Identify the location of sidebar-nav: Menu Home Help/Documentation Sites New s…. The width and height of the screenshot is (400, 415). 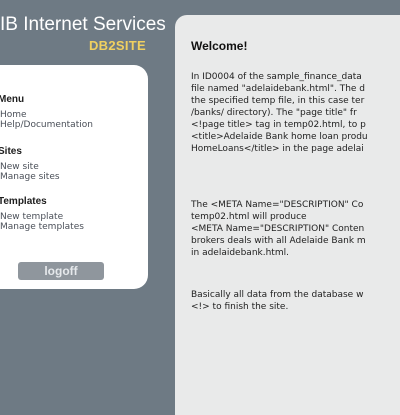
(46, 160).